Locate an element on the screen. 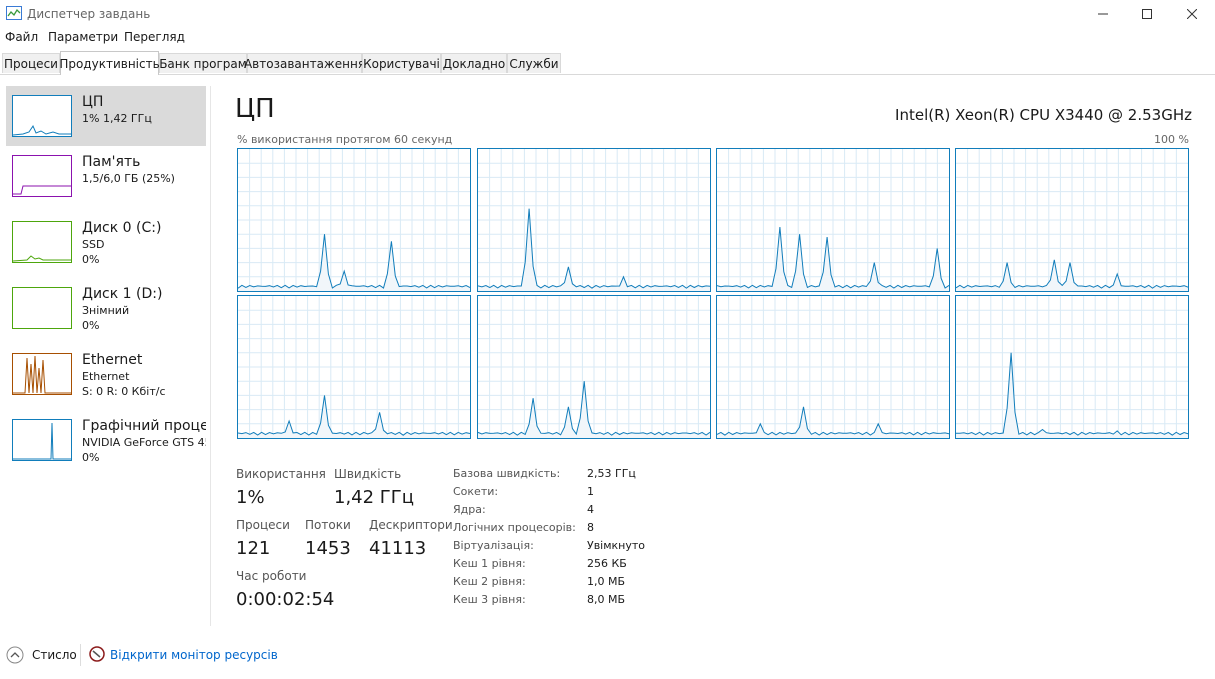  sidebar-subtitle: Знімний is located at coordinates (106, 310).